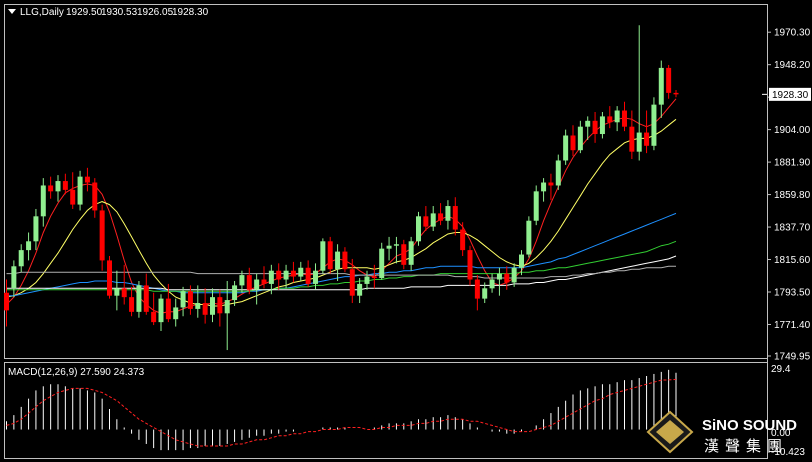  Describe the element at coordinates (749, 425) in the screenshot. I see `brand-name: SiNO SOUND` at that location.